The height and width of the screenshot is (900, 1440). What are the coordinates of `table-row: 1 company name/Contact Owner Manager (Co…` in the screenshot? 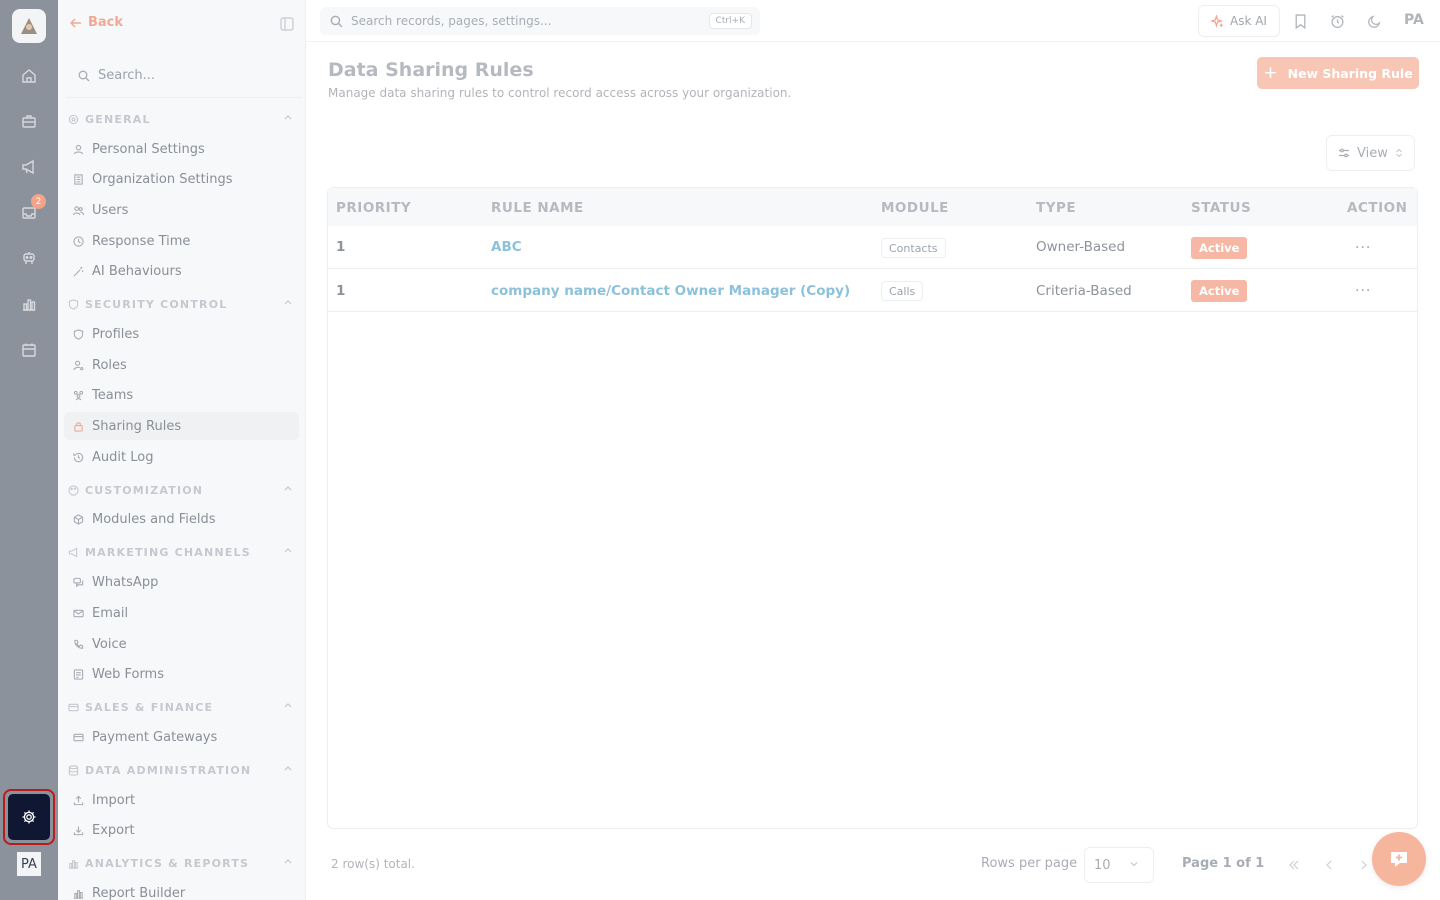 It's located at (872, 290).